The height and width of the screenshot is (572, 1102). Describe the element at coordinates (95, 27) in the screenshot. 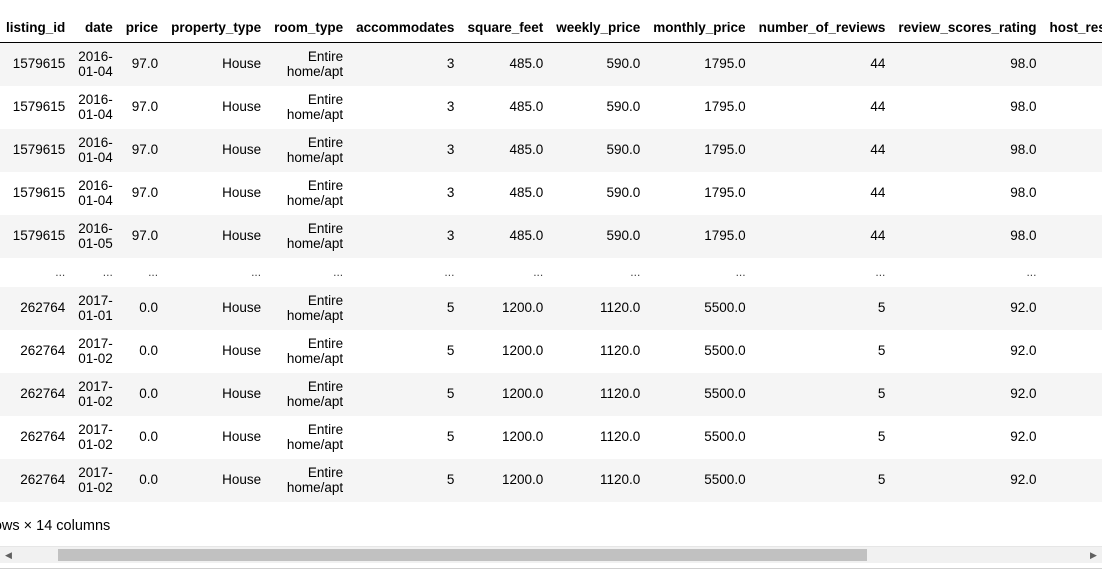

I see `column-header-date: date` at that location.